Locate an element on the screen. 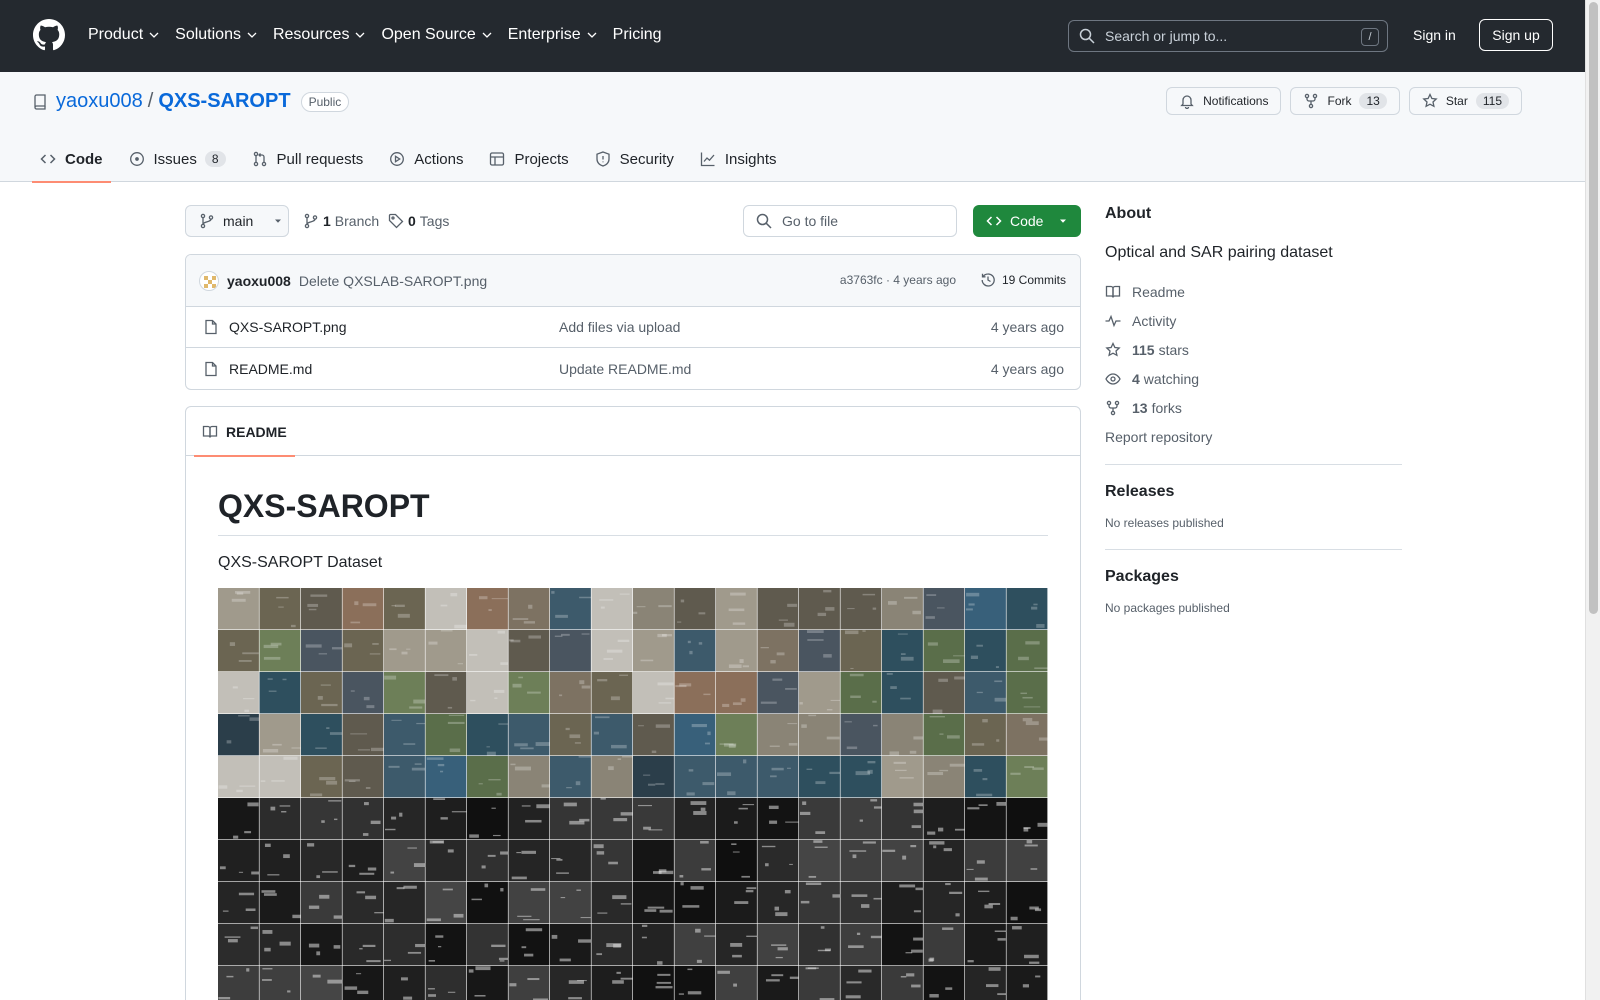 The width and height of the screenshot is (1600, 1000). notifications-button: Notifications is located at coordinates (1224, 101).